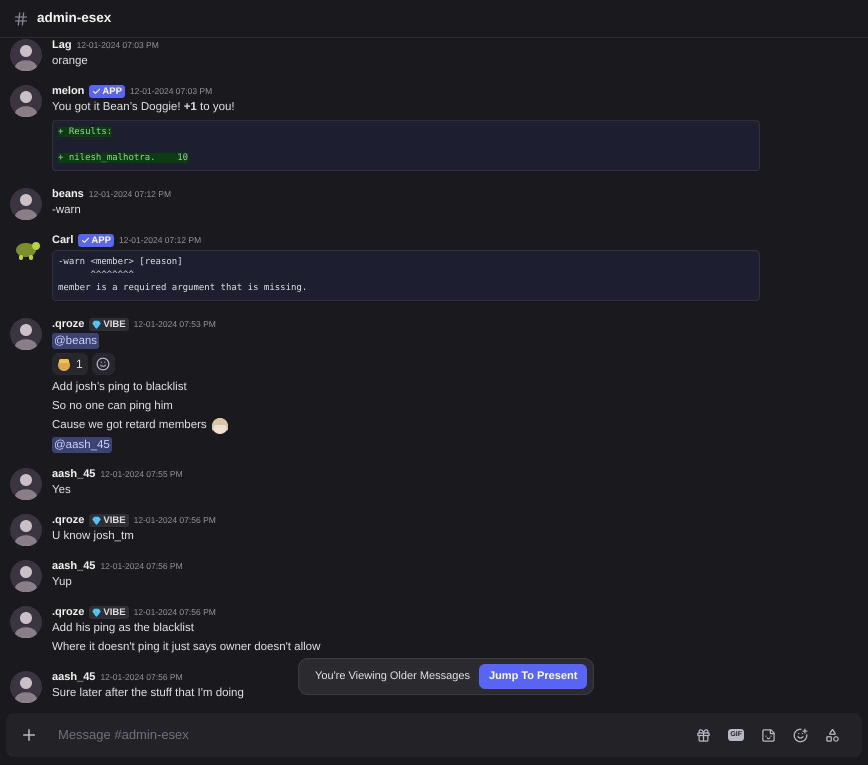 Image resolution: width=868 pixels, height=765 pixels. I want to click on author-name: Lag, so click(62, 45).